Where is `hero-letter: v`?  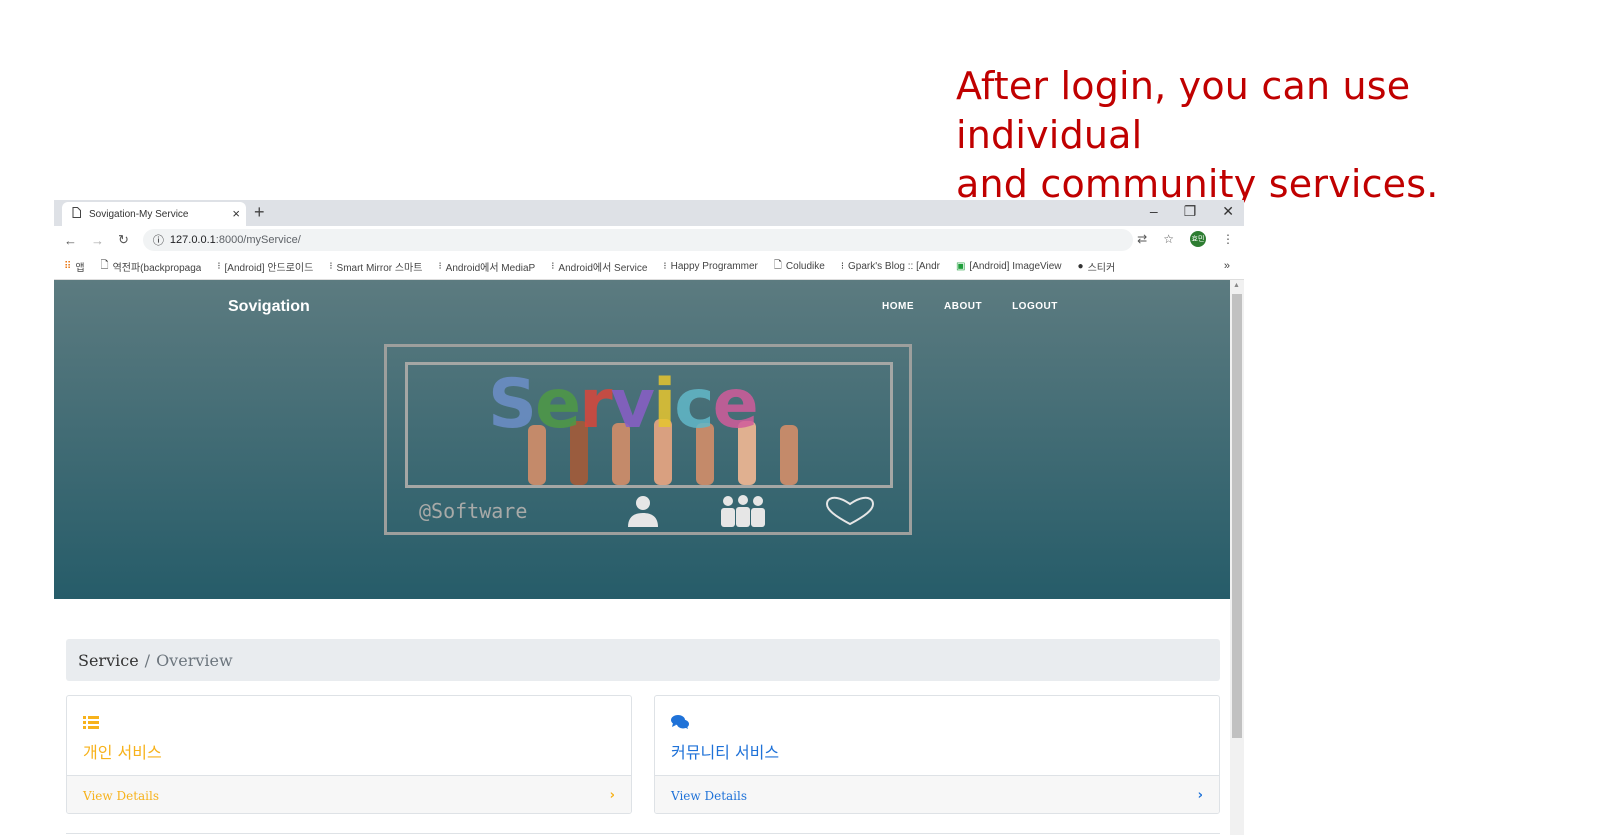 hero-letter: v is located at coordinates (632, 404).